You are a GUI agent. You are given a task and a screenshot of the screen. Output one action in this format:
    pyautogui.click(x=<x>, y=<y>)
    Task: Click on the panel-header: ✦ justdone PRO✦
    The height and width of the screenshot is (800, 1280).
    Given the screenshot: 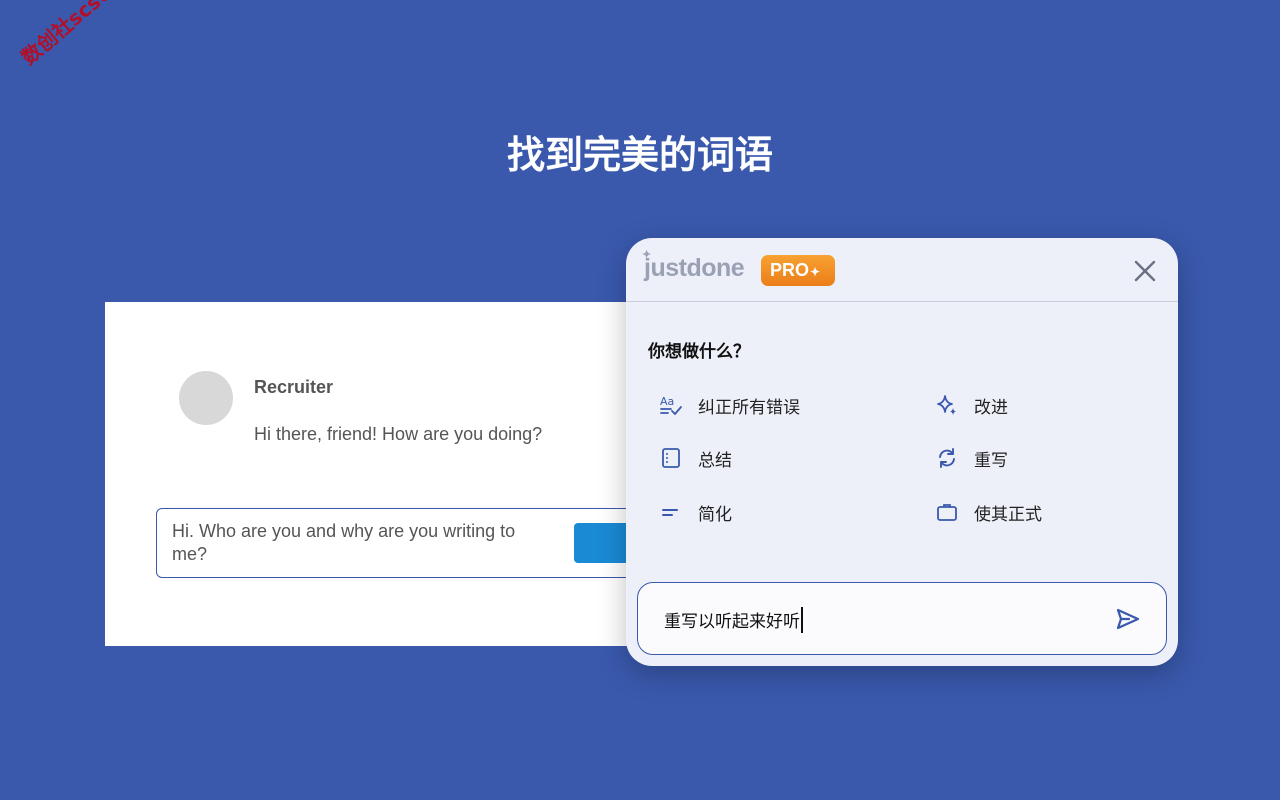 What is the action you would take?
    pyautogui.click(x=902, y=270)
    